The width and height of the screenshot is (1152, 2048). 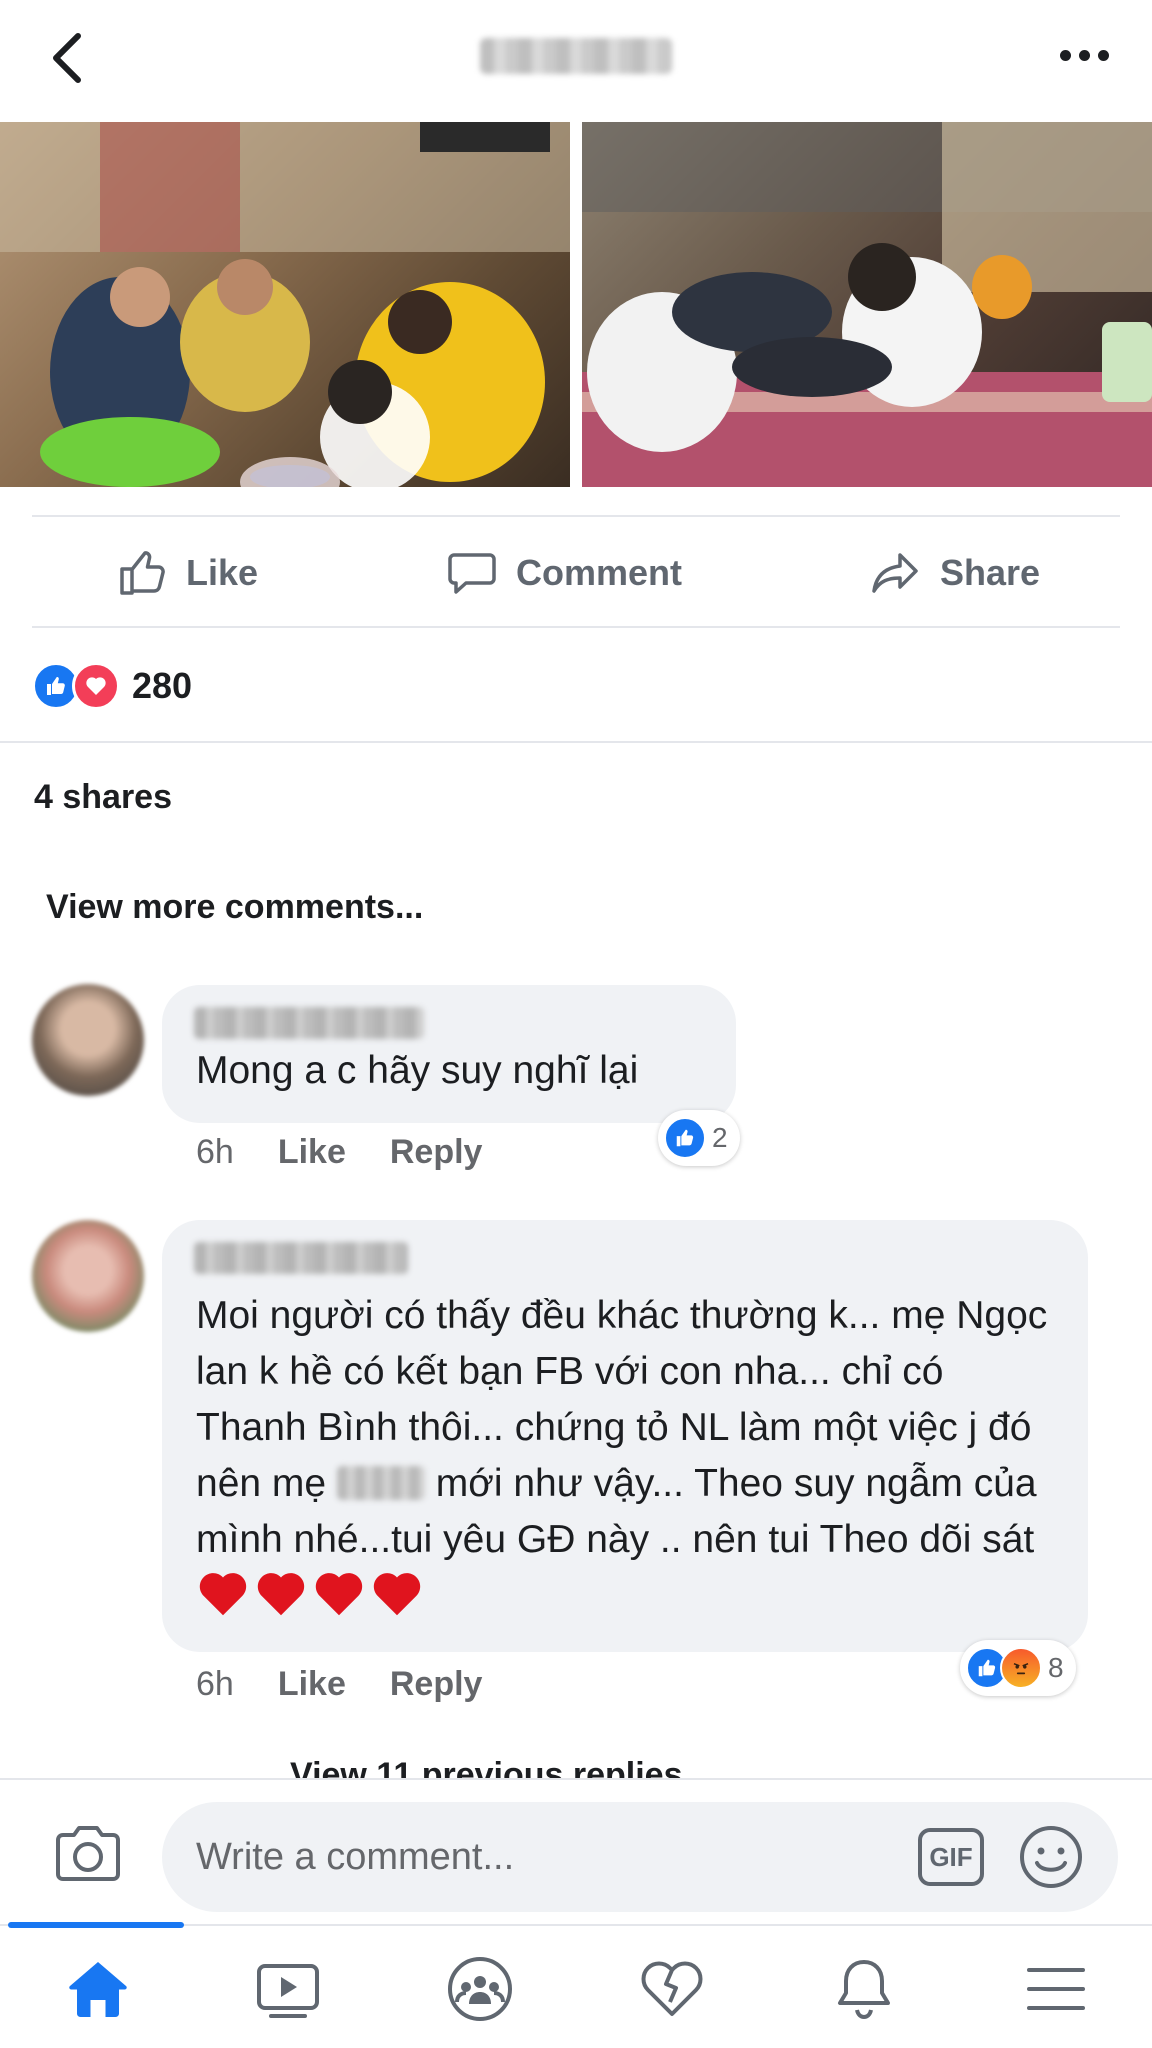 I want to click on back-button, so click(x=68, y=58).